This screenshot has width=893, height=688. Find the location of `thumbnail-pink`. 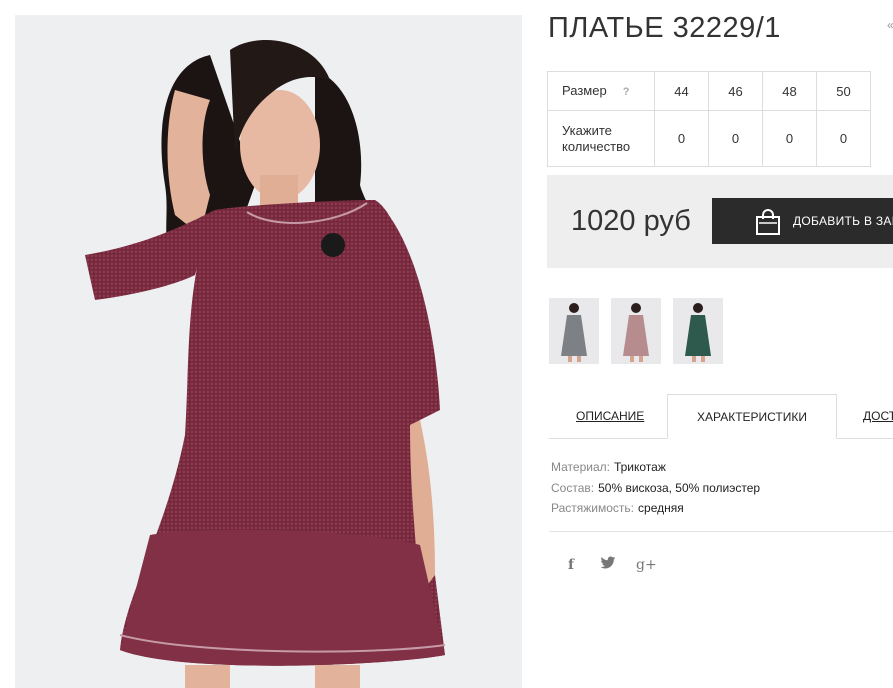

thumbnail-pink is located at coordinates (636, 331).